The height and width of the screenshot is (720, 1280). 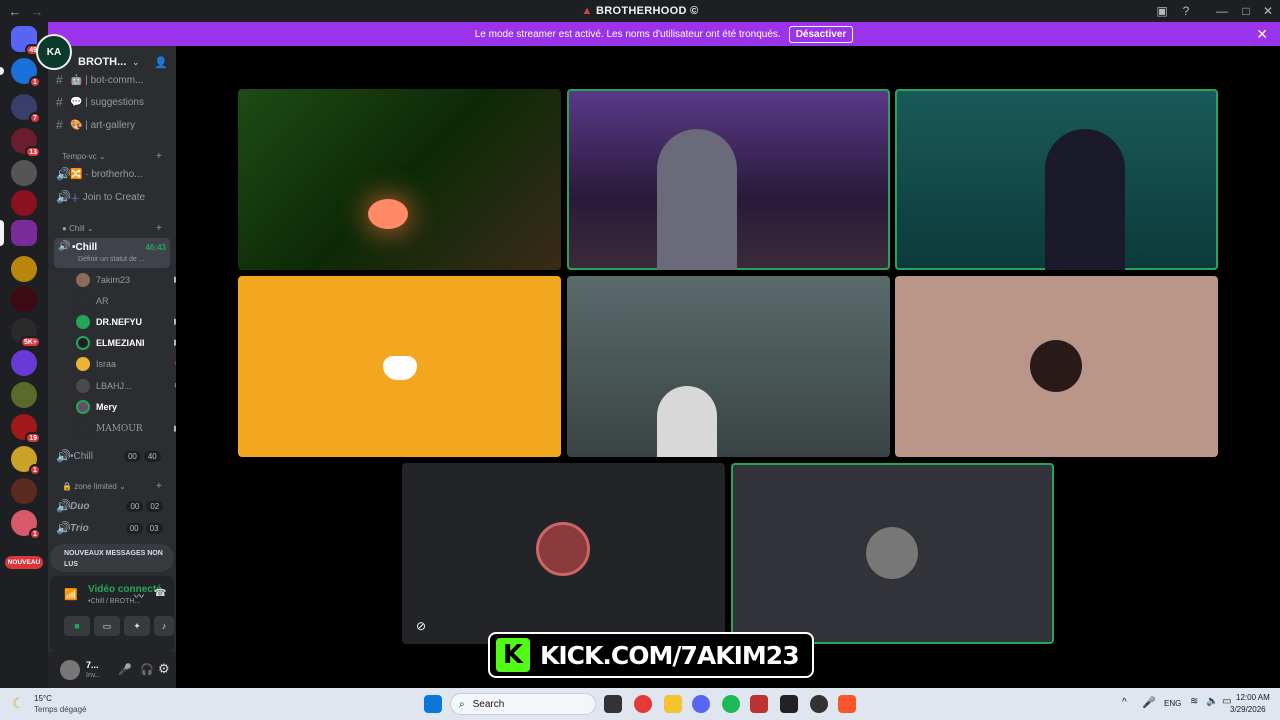 I want to click on server-list: 49 1 7 13 5K+ 19 1 1 NOUVEAU, so click(x=24, y=355).